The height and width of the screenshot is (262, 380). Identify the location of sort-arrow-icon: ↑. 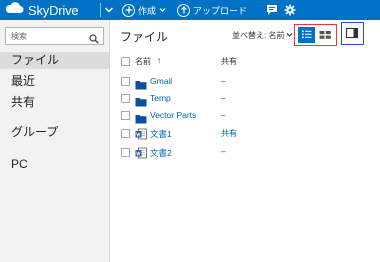
(159, 60).